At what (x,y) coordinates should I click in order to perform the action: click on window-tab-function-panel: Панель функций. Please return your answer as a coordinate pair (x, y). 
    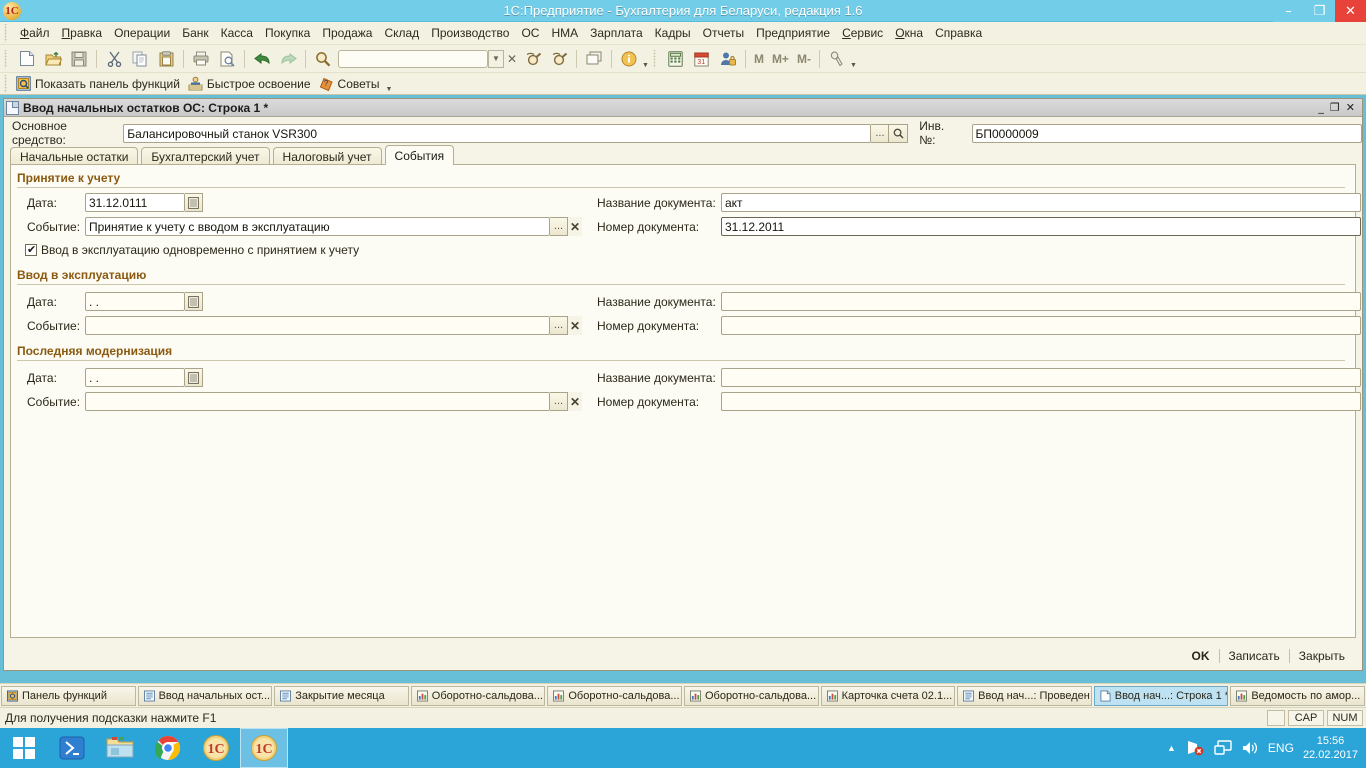
    Looking at the image, I should click on (68, 695).